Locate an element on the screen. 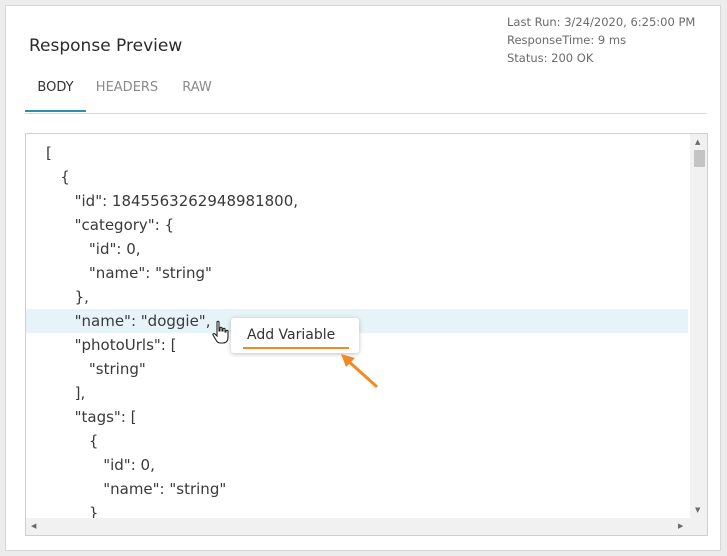  vertical-scroll-thumb is located at coordinates (699, 158).